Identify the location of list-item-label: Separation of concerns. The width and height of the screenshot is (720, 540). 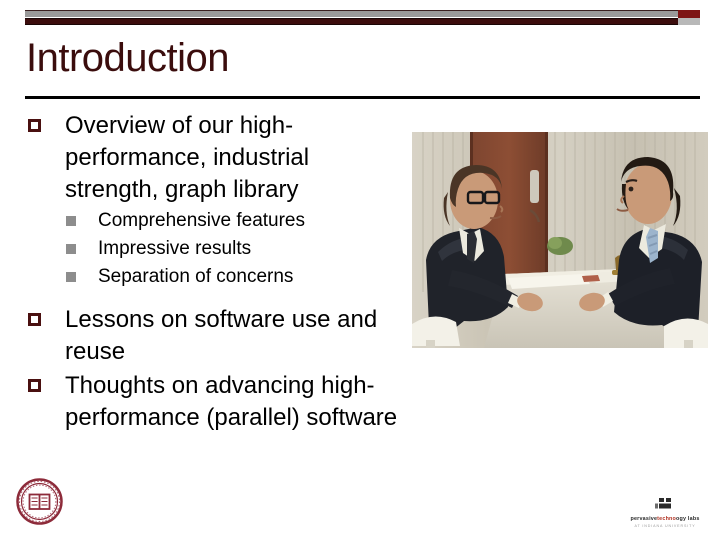
(196, 276).